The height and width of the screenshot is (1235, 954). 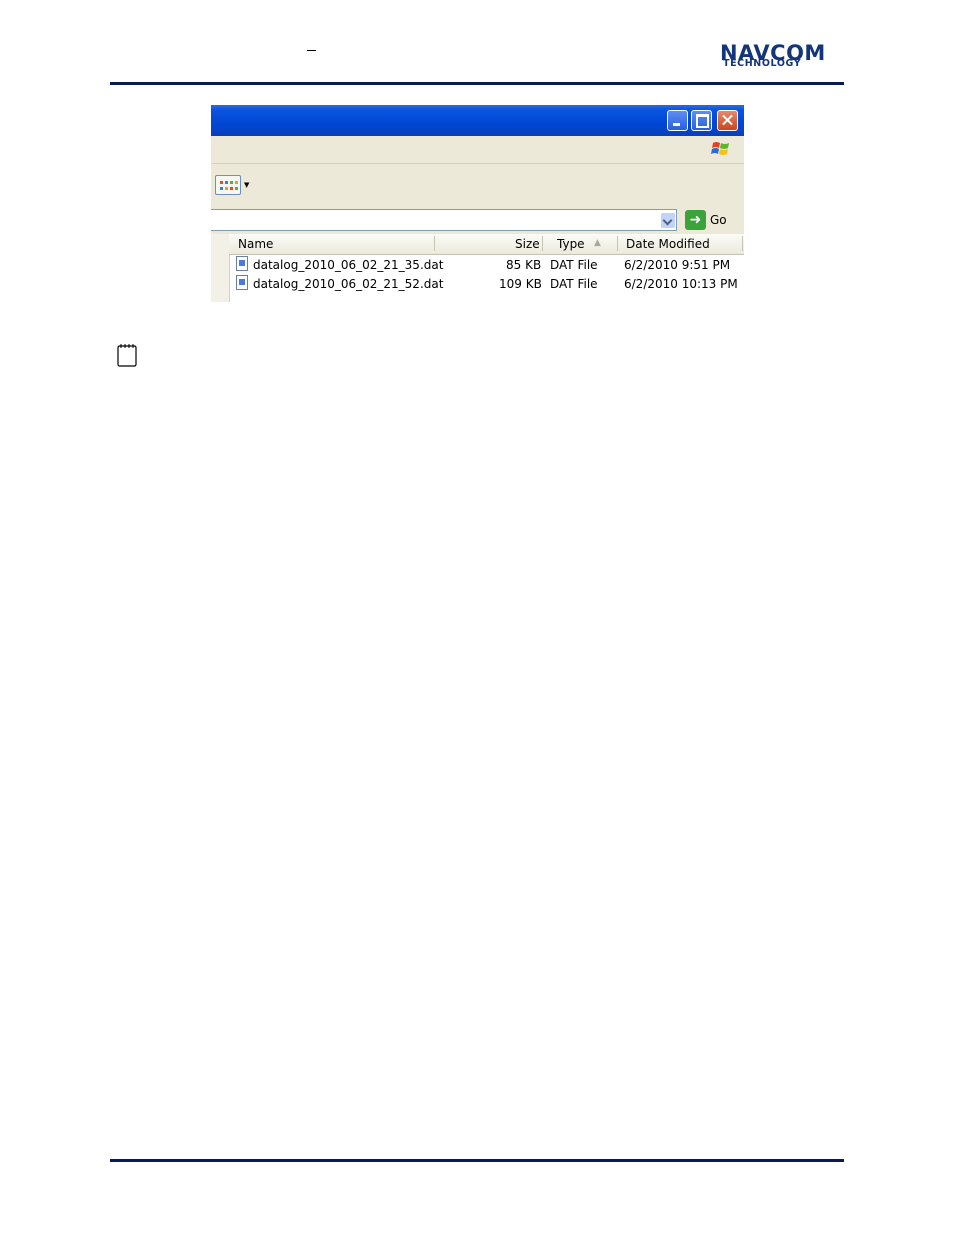 What do you see at coordinates (348, 284) in the screenshot?
I see `file-name: datalog_2010_06_02_21_52.dat` at bounding box center [348, 284].